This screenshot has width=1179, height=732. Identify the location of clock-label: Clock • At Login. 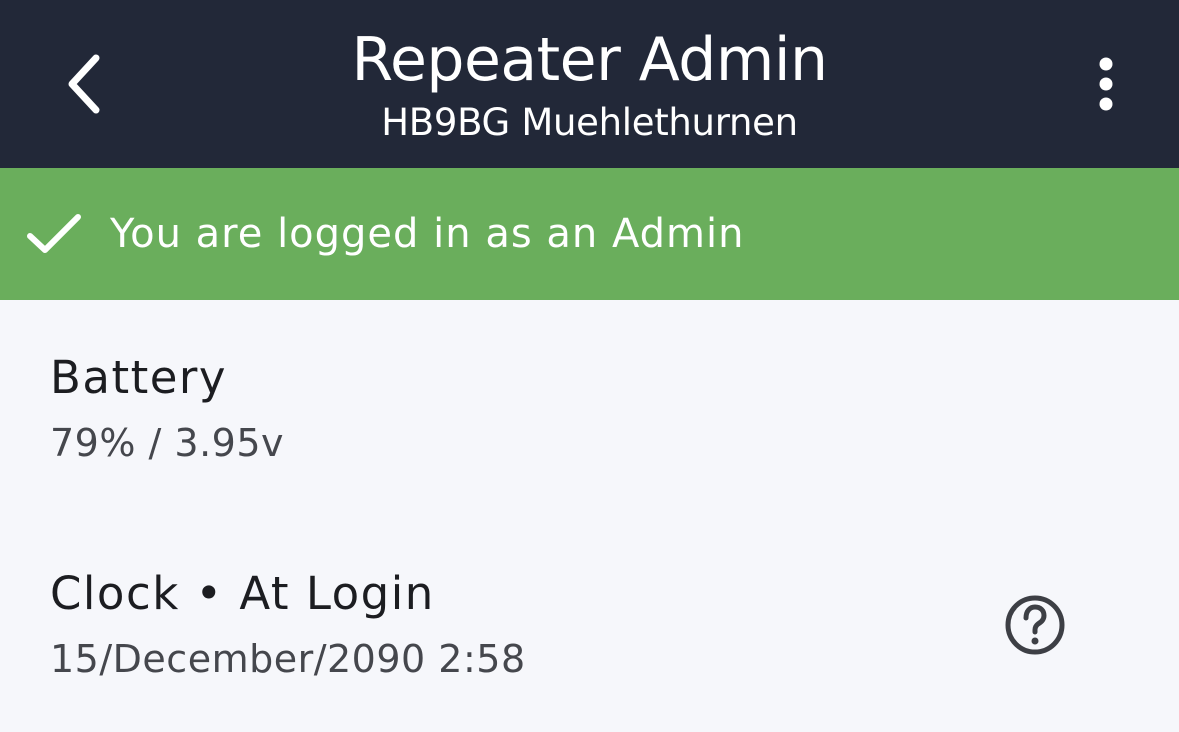
(242, 593).